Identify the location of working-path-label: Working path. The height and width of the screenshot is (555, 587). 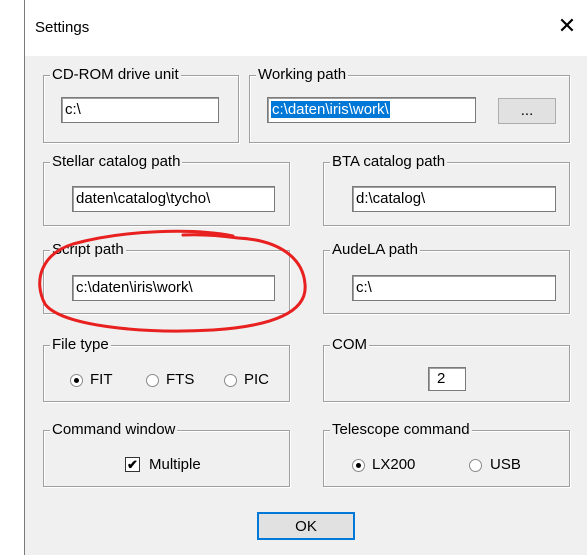
(302, 75).